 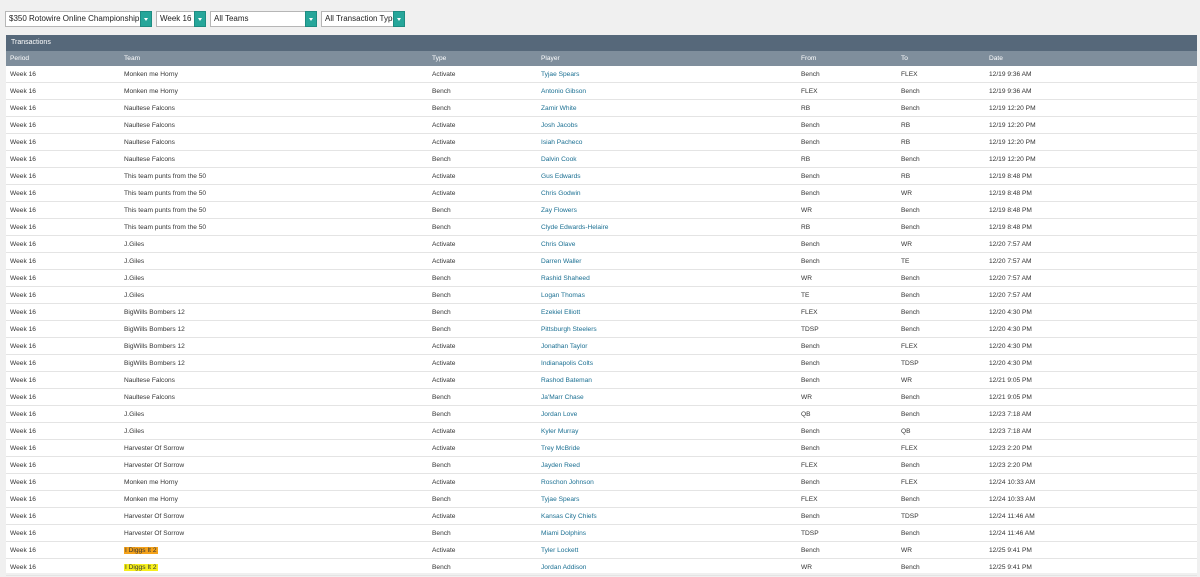 I want to click on date-cell: 12/21 9:05 PM, so click(x=1091, y=380).